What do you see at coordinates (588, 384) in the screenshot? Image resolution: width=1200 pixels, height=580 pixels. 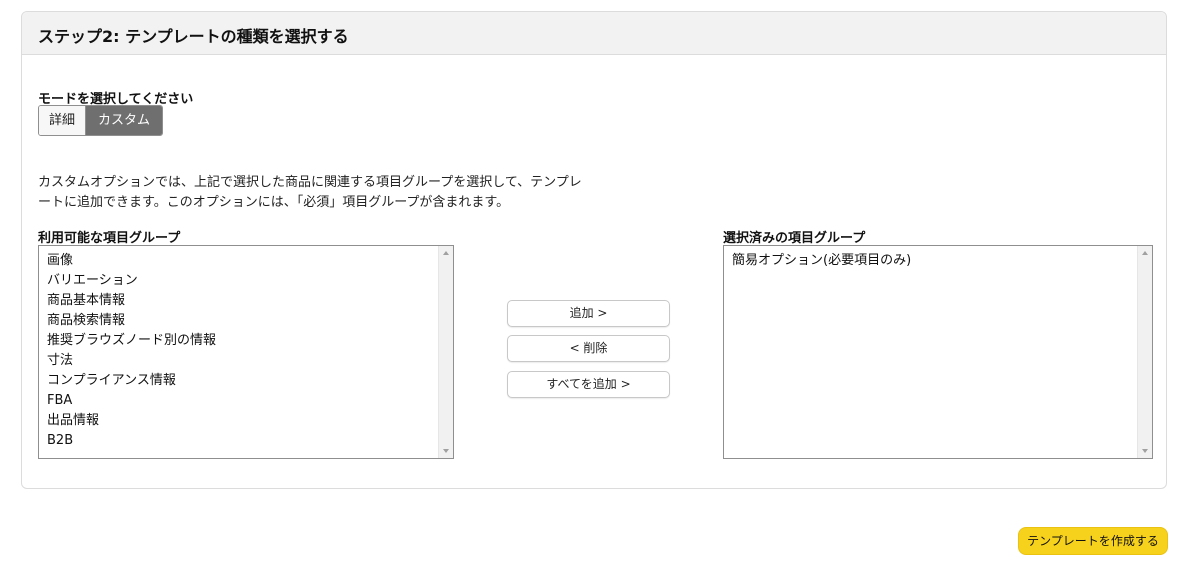 I see `add-all-button: すべてを追加 >` at bounding box center [588, 384].